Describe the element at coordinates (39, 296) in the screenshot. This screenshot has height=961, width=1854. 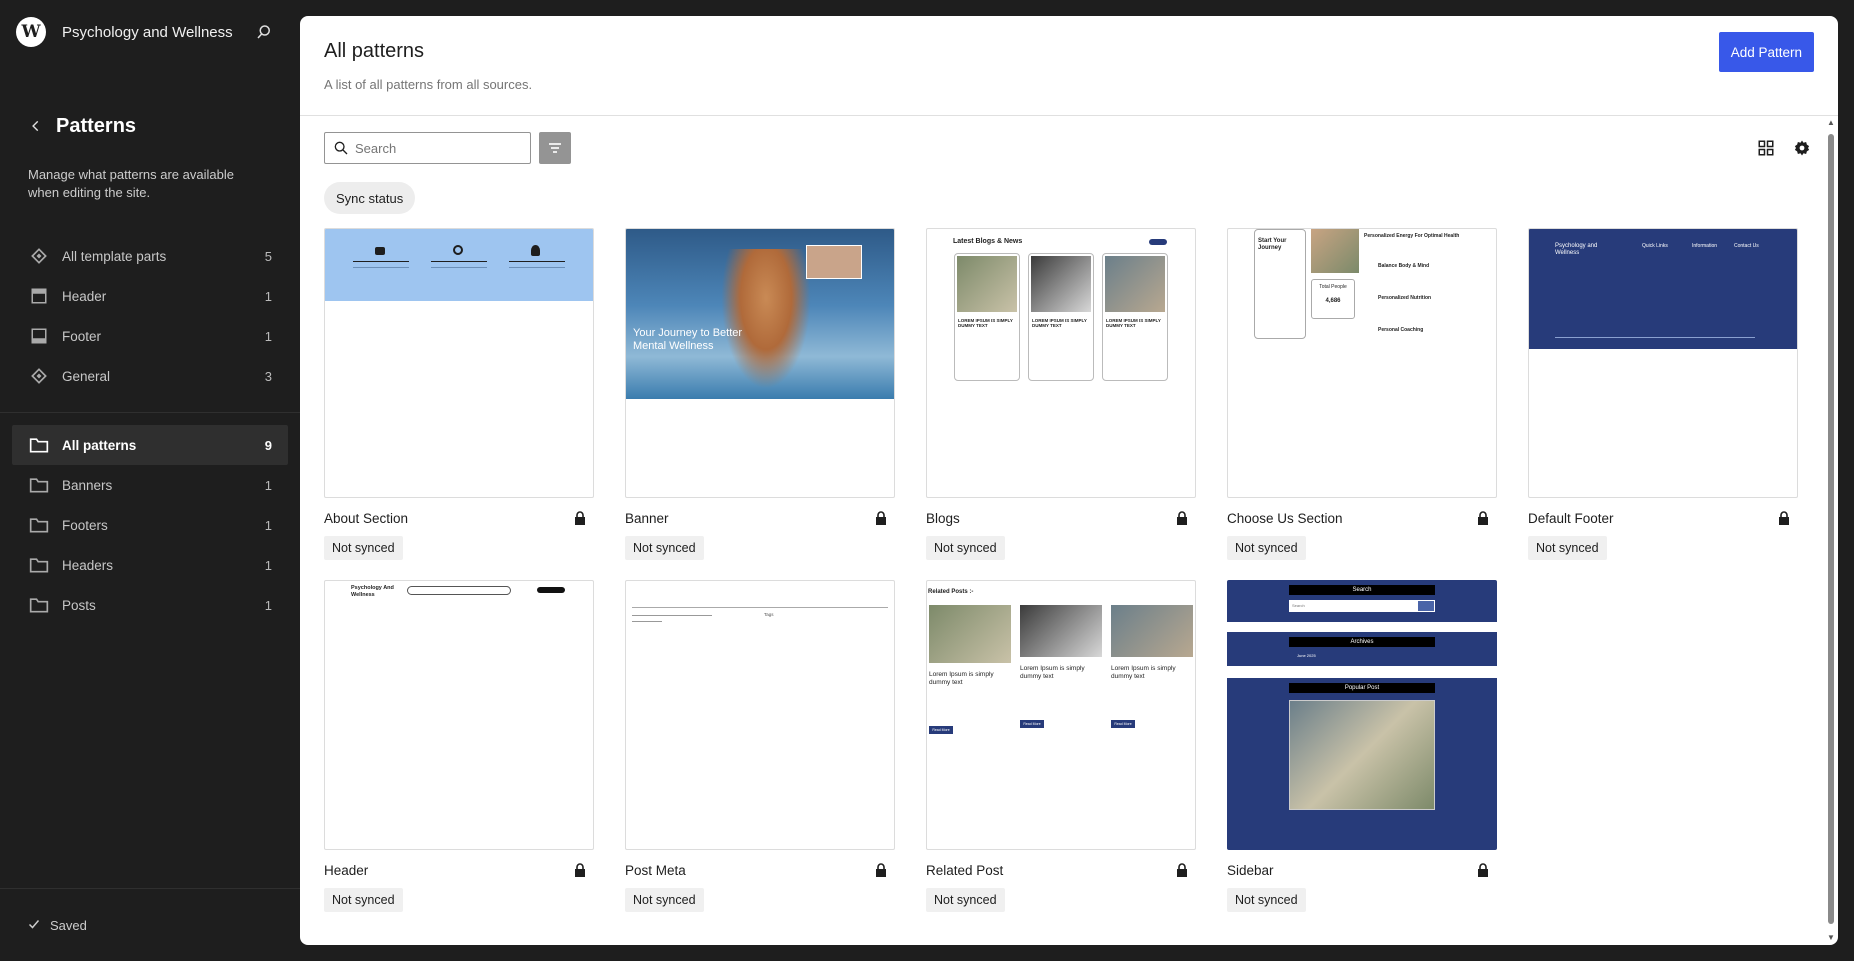
I see `header-icon` at that location.